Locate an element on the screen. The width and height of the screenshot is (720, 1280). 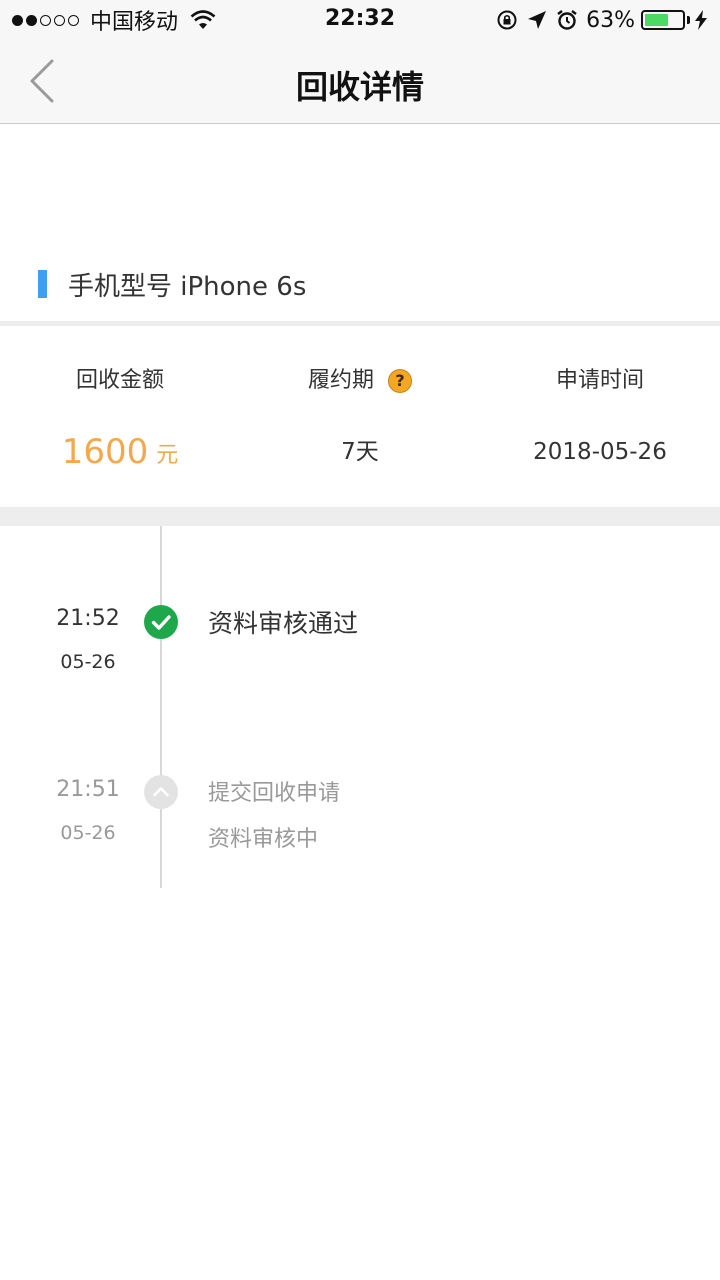
timeline-line is located at coordinates (161, 707).